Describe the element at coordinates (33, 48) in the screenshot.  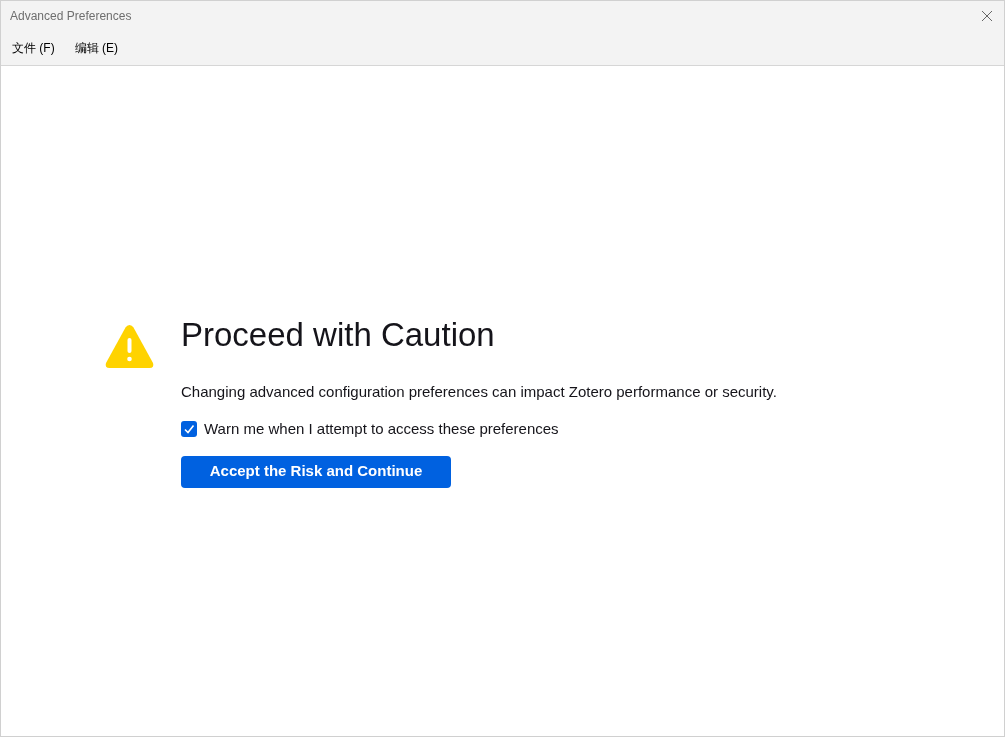
I see `menu-item: 文件 (F)` at that location.